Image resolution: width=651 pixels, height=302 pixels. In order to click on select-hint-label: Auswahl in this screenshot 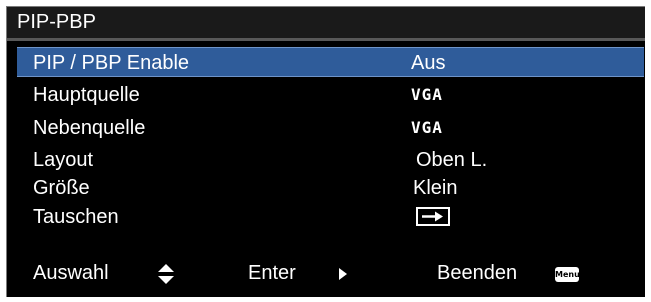, I will do `click(71, 273)`.